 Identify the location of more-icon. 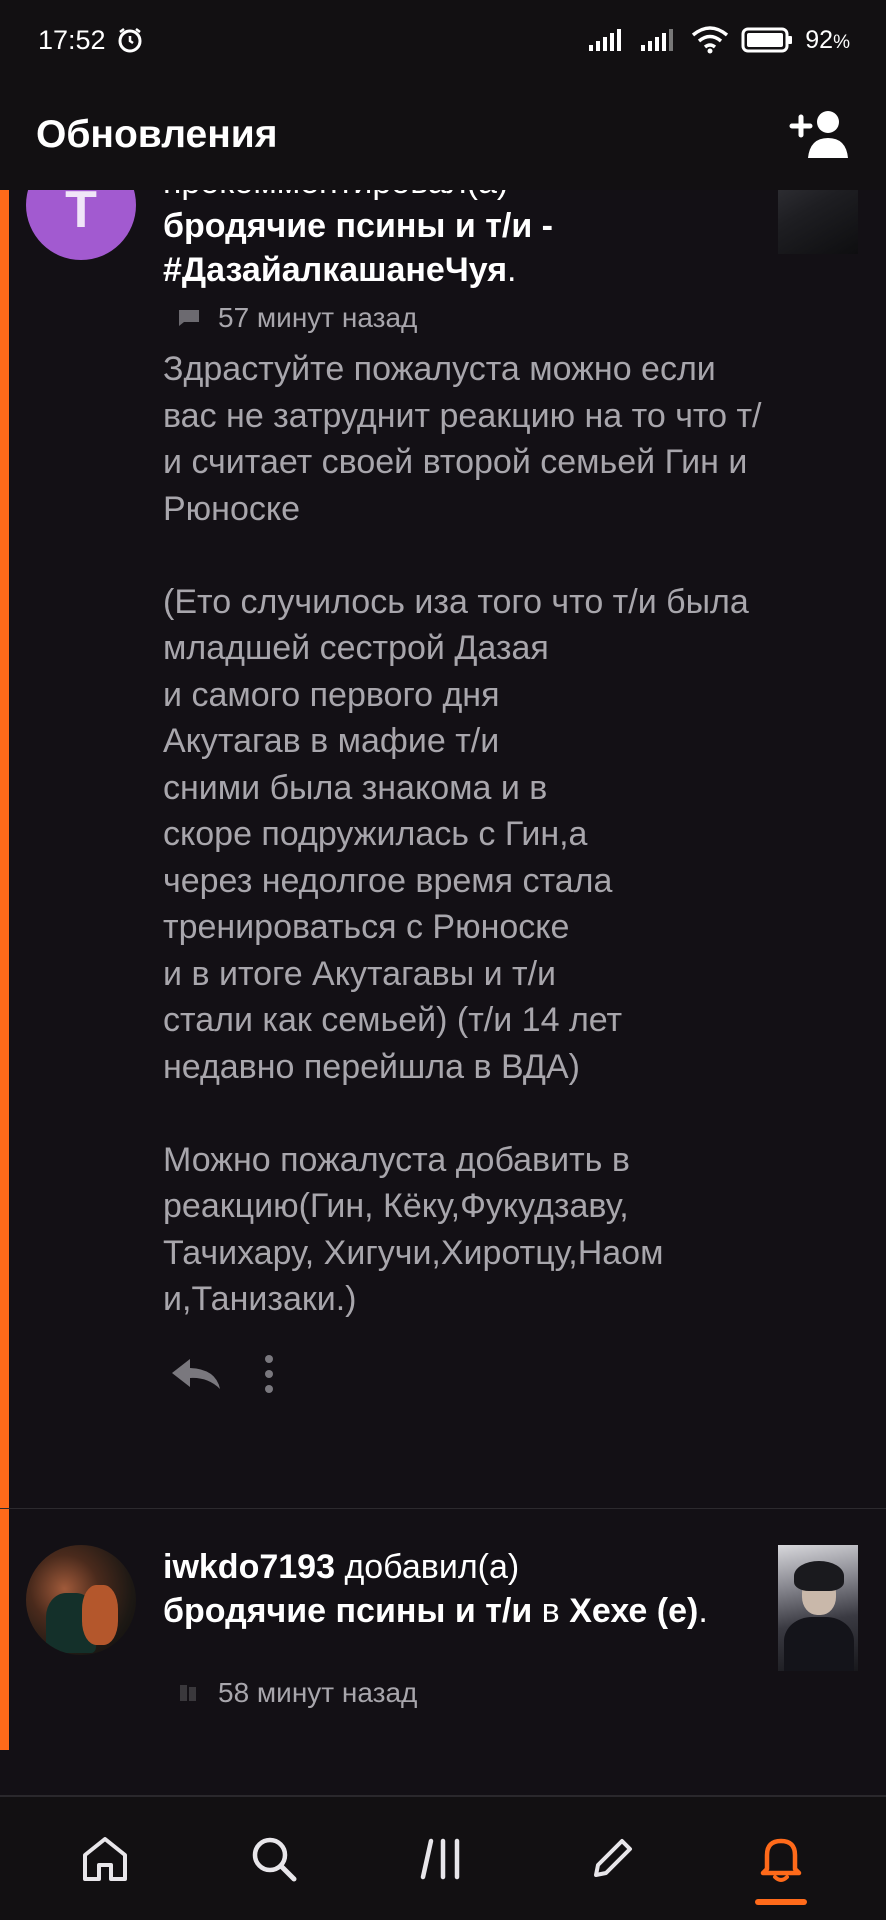
(269, 1374).